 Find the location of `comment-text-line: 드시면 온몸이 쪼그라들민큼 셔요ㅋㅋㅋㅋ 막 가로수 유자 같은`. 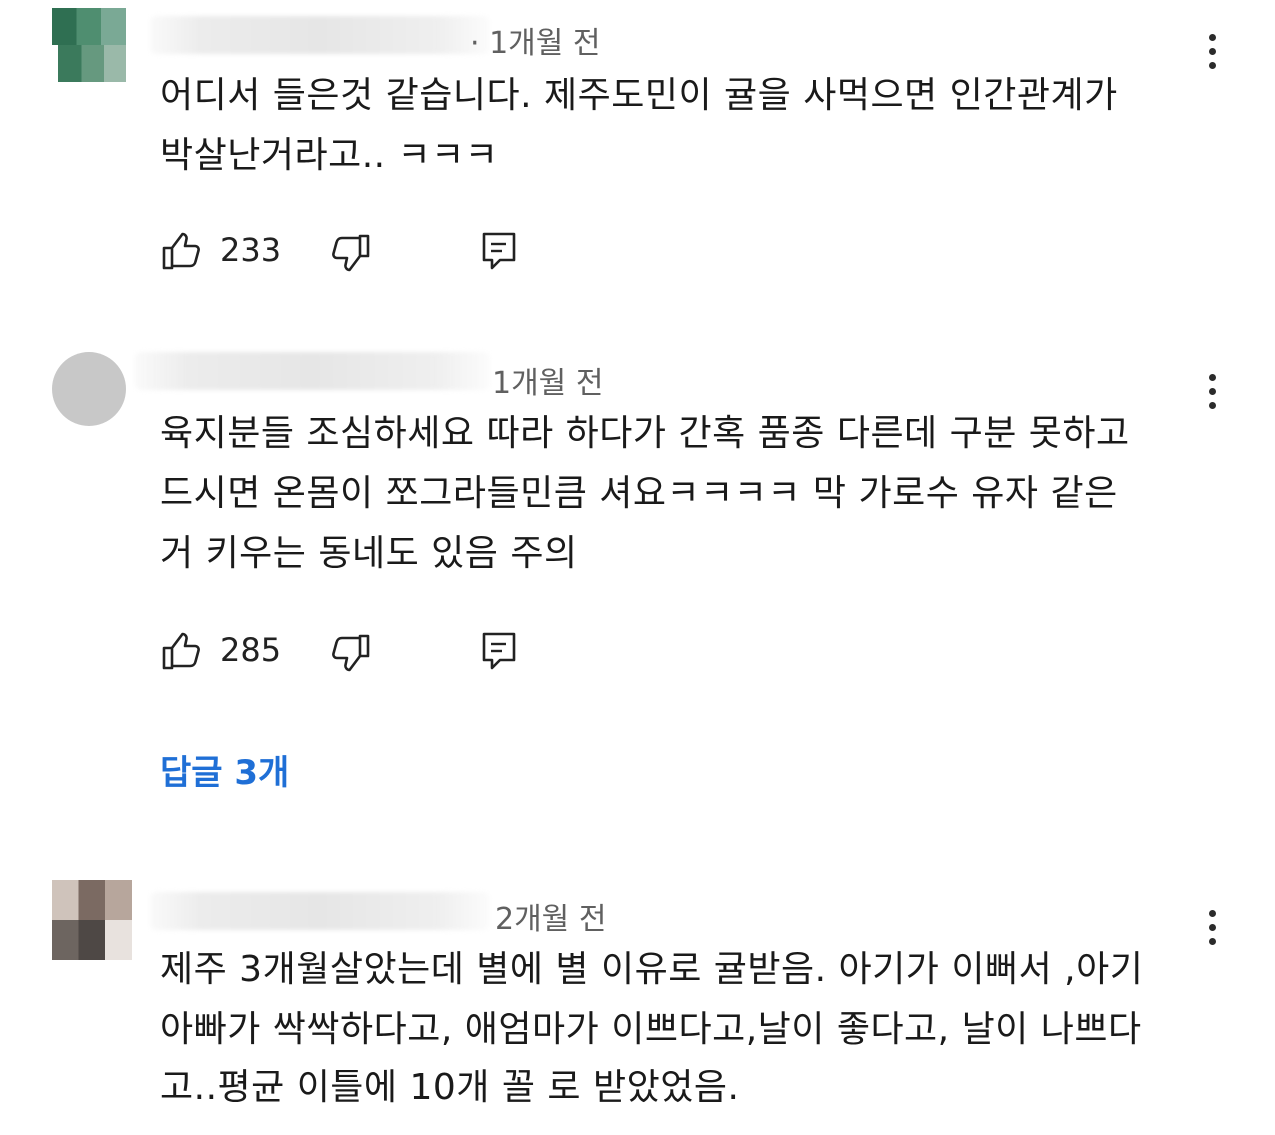

comment-text-line: 드시면 온몸이 쪼그라들민큼 셔요ㅋㅋㅋㅋ 막 가로수 유자 같은 is located at coordinates (639, 493).